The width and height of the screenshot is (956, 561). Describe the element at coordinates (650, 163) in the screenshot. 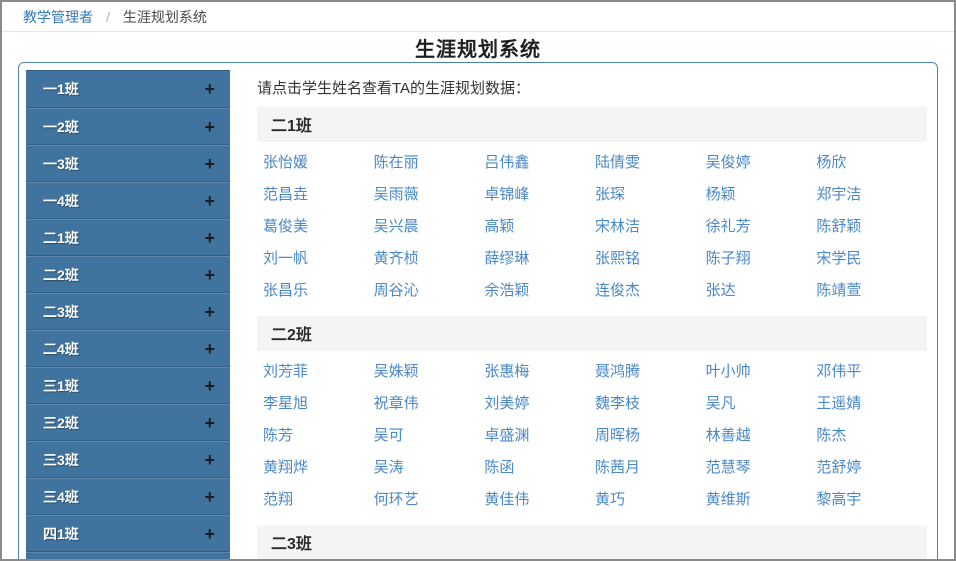

I see `student-link: 陆倩雯` at that location.